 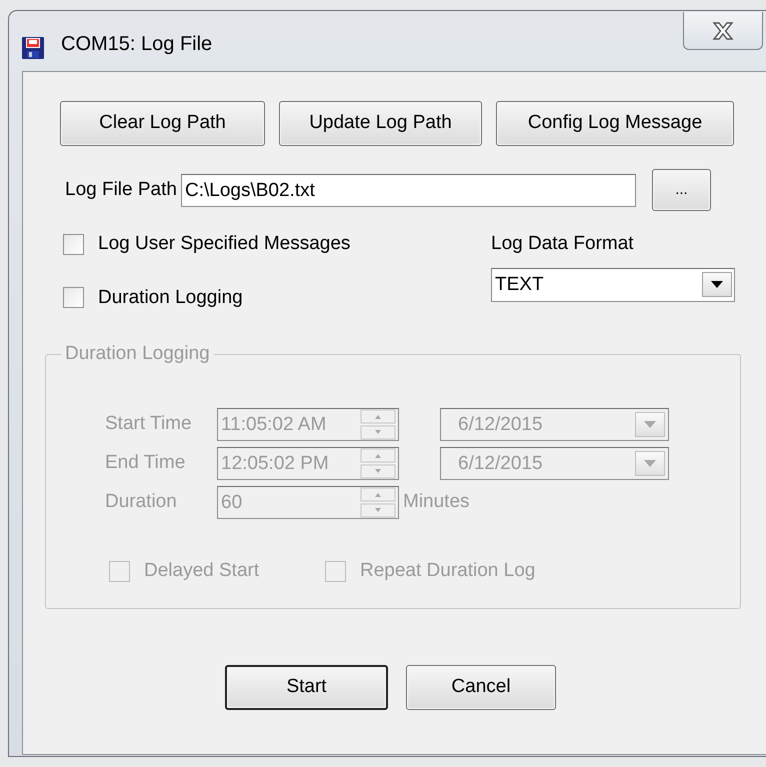 I want to click on field-label: Duration, so click(x=141, y=502).